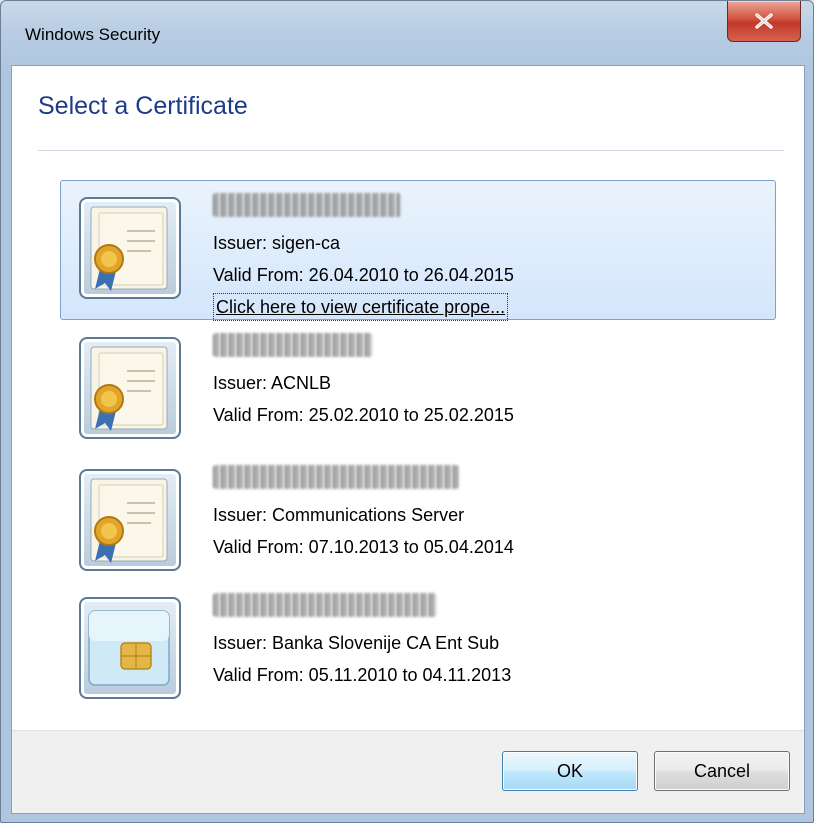 The height and width of the screenshot is (823, 814). I want to click on certificate-validity: Valid From: 07.10.2013 to 05.04.2014, so click(363, 547).